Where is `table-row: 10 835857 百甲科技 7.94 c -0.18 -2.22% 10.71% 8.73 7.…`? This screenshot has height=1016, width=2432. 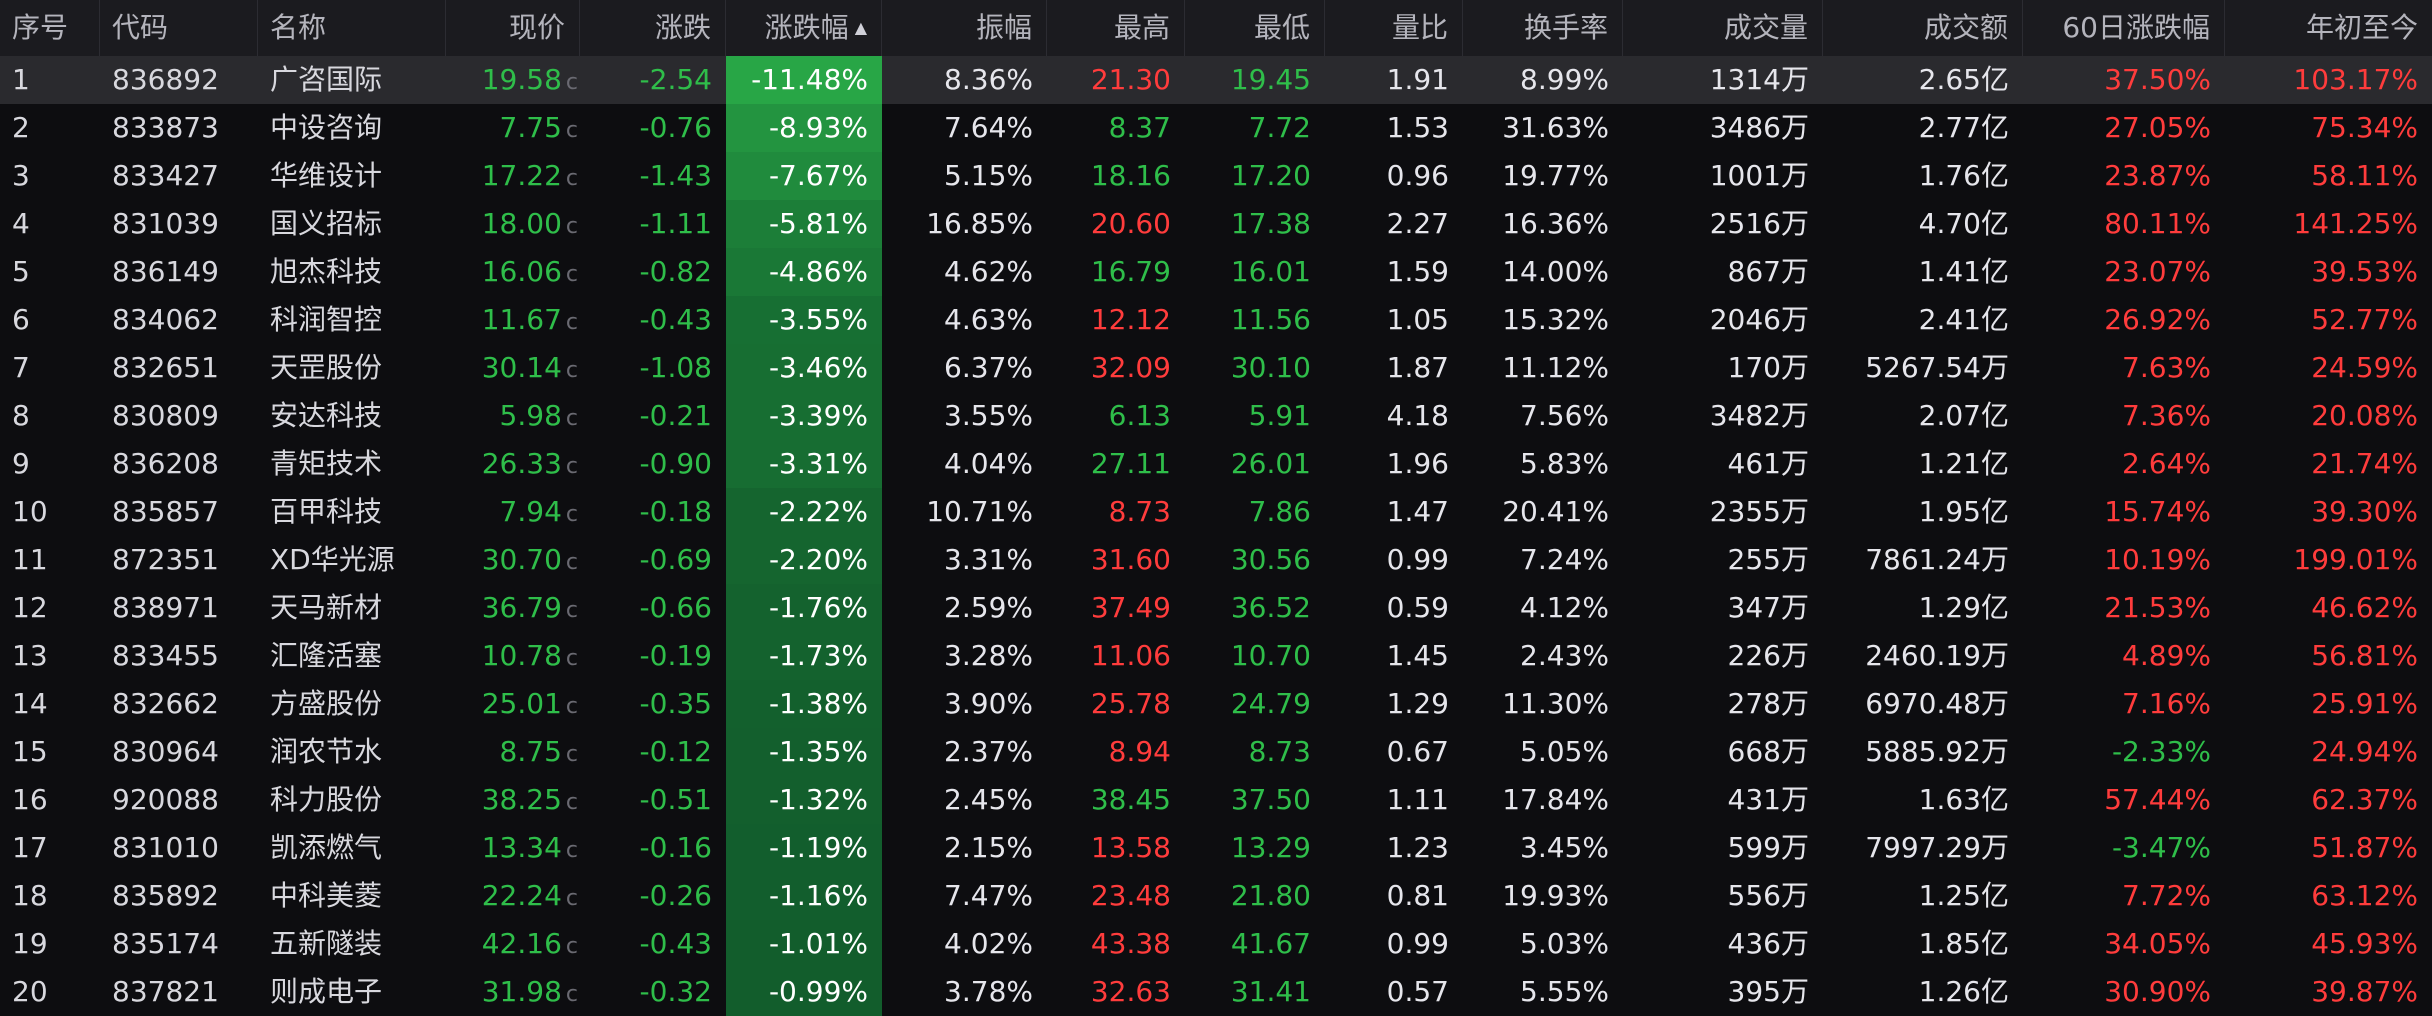 table-row: 10 835857 百甲科技 7.94 c -0.18 -2.22% 10.71% 8.73 7.… is located at coordinates (1216, 512).